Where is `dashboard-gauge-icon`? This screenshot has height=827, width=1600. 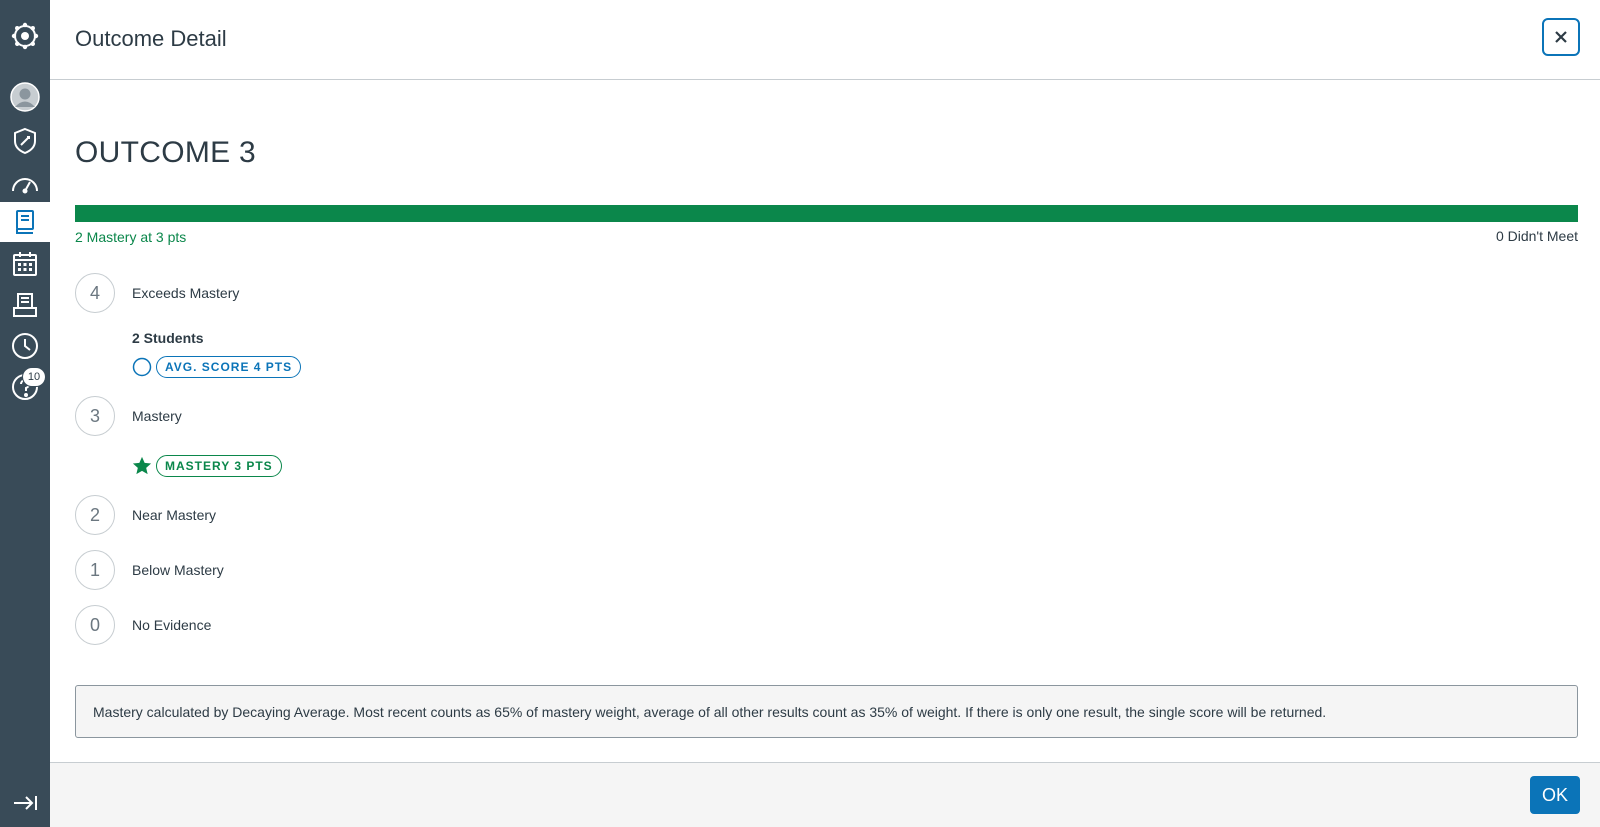 dashboard-gauge-icon is located at coordinates (25, 184).